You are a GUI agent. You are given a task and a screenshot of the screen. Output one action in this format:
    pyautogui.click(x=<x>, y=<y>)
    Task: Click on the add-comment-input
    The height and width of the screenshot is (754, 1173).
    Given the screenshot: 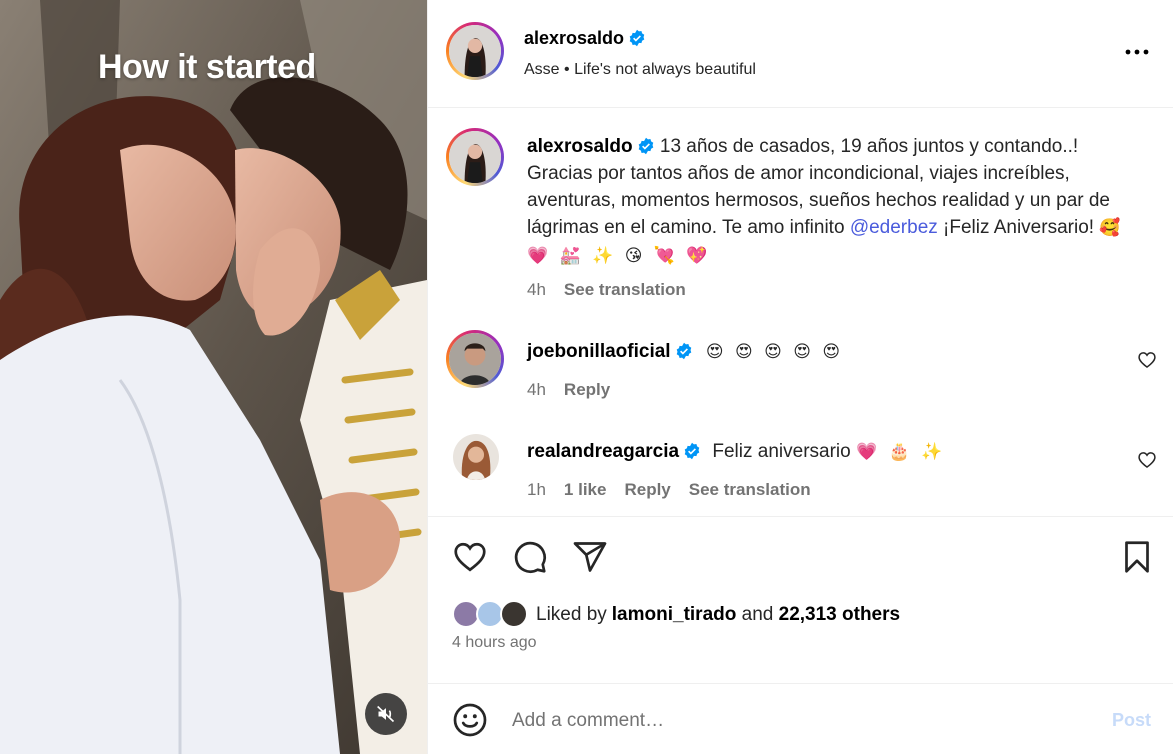 What is the action you would take?
    pyautogui.click(x=792, y=721)
    